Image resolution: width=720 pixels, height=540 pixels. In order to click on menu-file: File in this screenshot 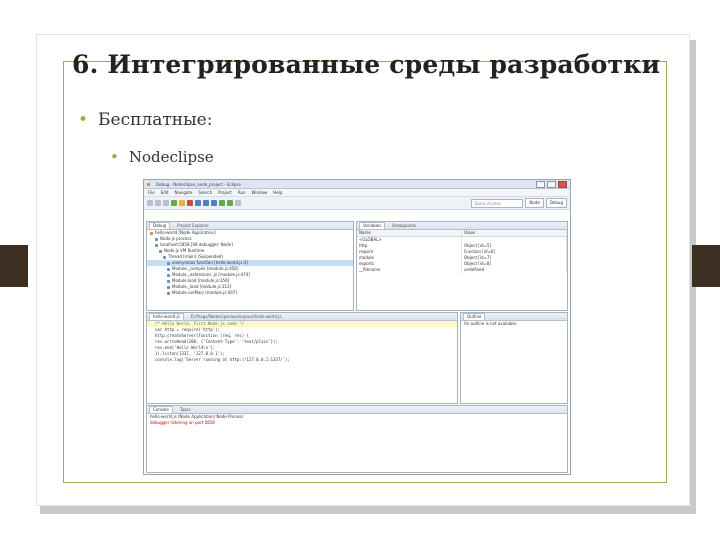, I will do `click(151, 192)`.